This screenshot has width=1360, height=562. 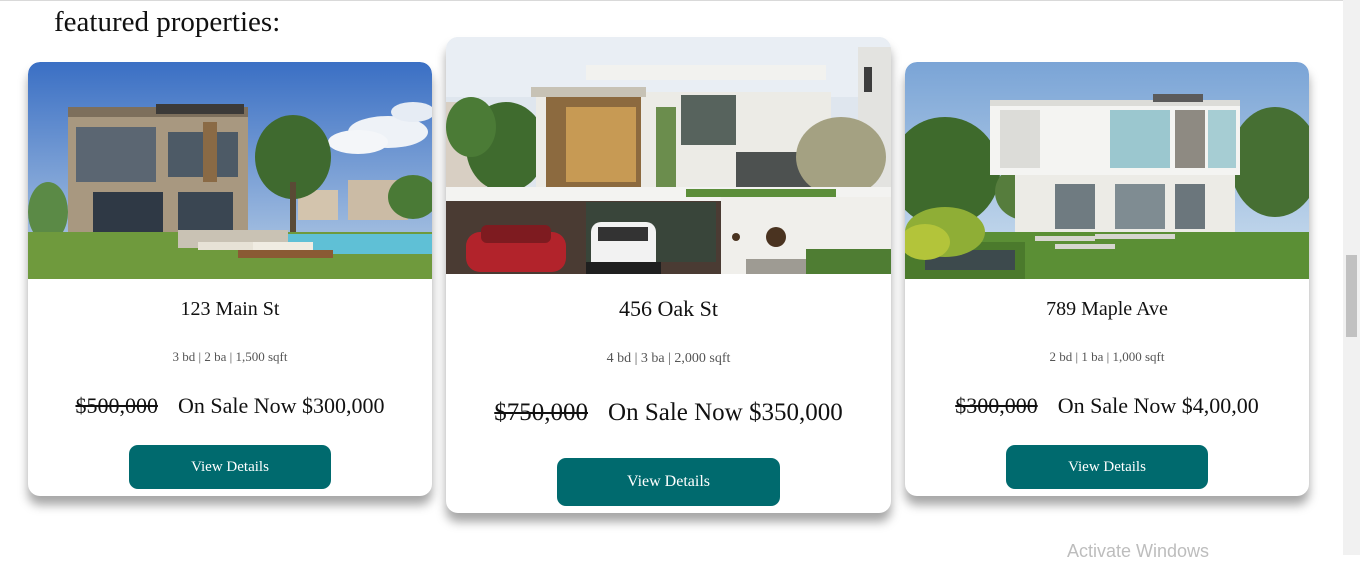 I want to click on original-price: $750,000, so click(x=541, y=412).